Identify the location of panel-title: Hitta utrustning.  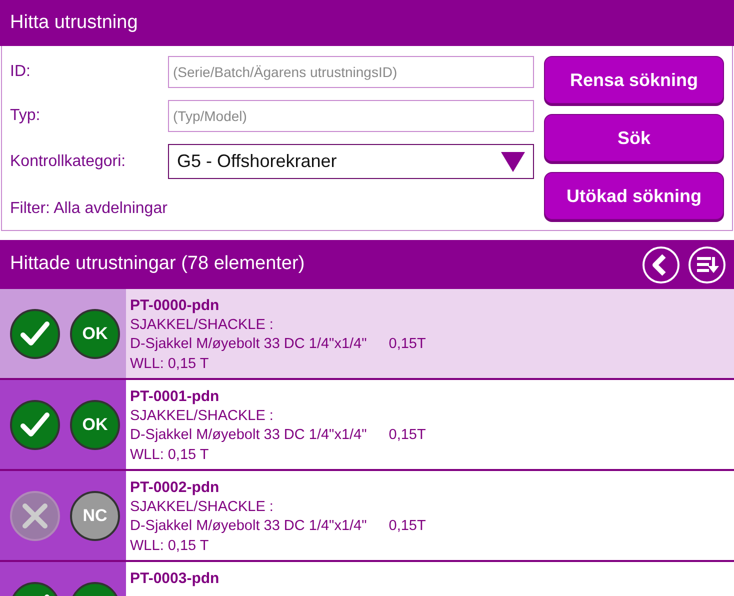
(74, 22).